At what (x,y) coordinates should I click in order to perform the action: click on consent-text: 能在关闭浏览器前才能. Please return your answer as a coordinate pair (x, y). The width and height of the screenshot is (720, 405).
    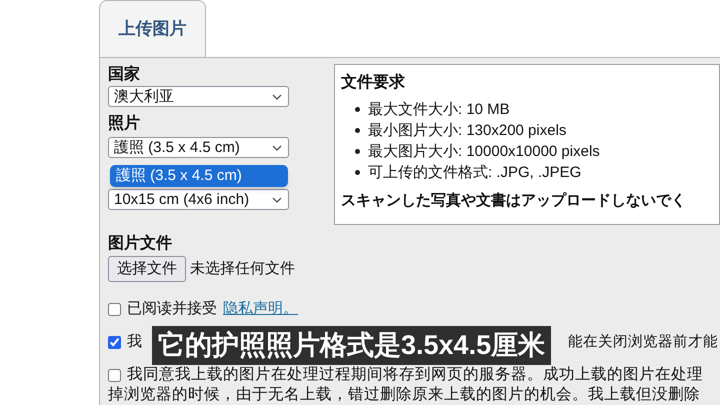
    Looking at the image, I should click on (643, 342).